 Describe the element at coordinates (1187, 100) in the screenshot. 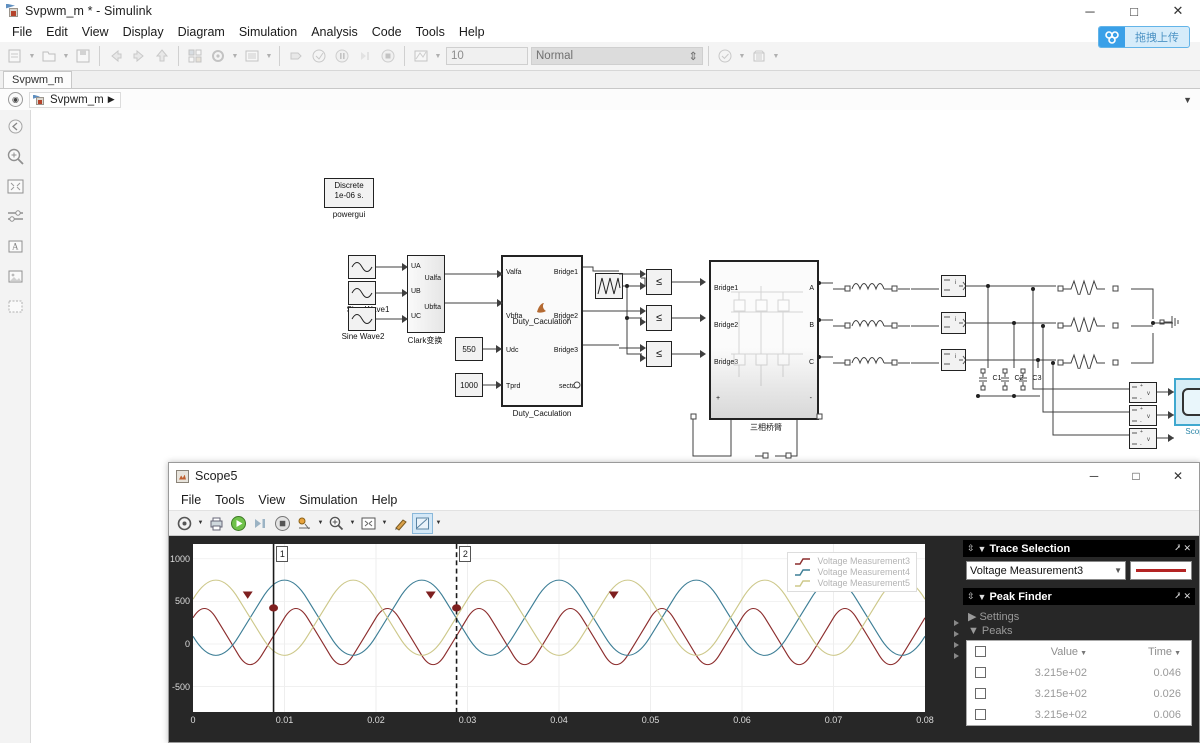

I see `breadcrumb-expand-icon: ▼` at that location.